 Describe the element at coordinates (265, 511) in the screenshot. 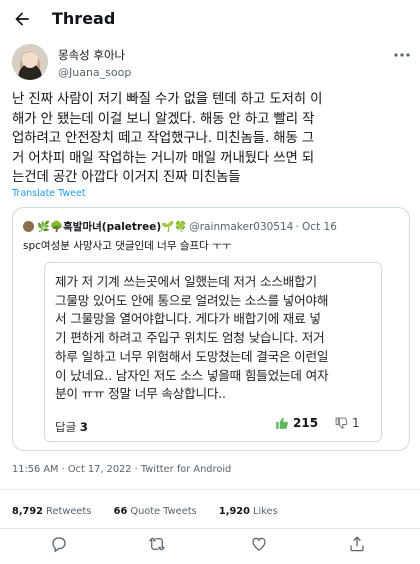

I see `likes-label: Likes` at that location.